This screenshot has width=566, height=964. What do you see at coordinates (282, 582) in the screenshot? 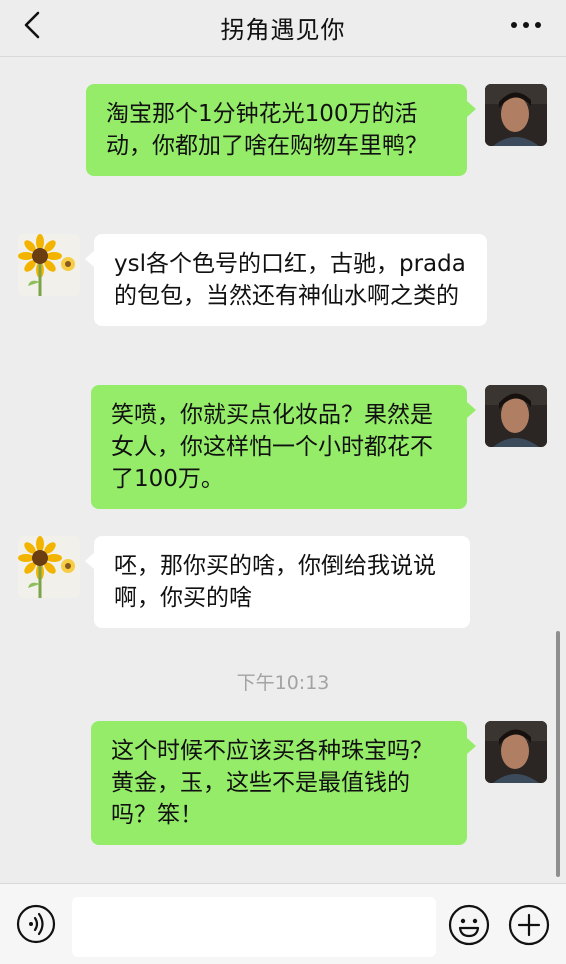
I see `message-bubble: 呸，那你买的啥，你倒给我说说啊，你买的啥` at bounding box center [282, 582].